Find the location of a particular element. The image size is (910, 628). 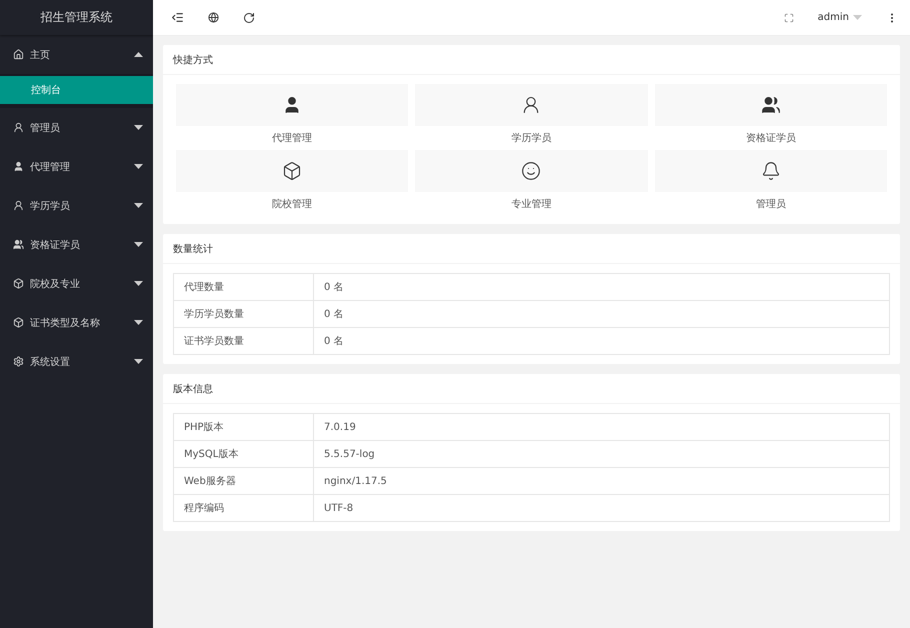

table-cell: 5.5.57-log is located at coordinates (602, 454).